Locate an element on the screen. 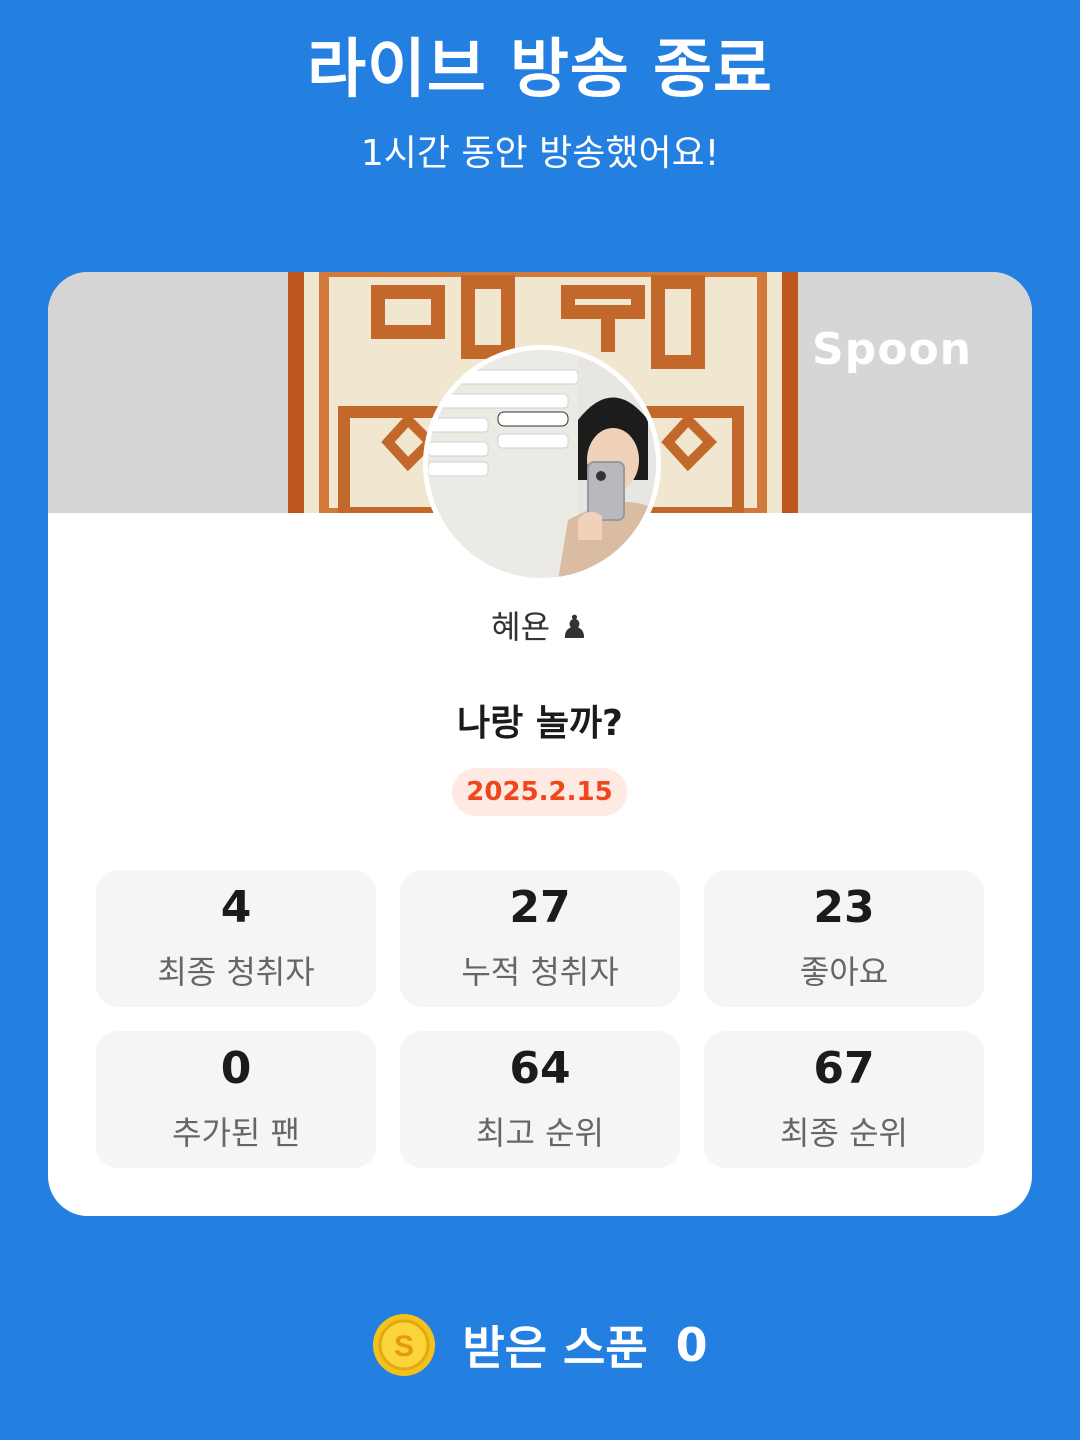  stat-final-rank: 67 최종 순위 is located at coordinates (844, 1099).